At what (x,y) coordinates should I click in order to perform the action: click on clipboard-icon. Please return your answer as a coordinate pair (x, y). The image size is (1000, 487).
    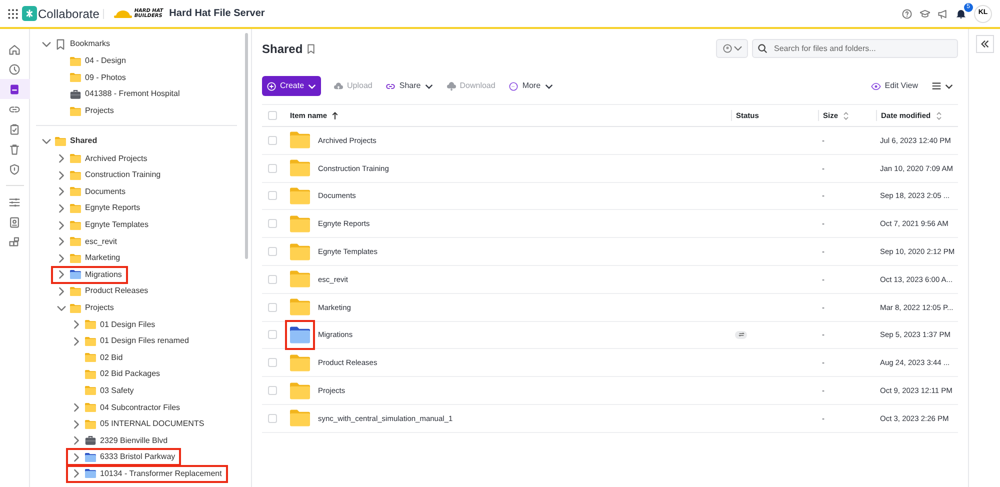
    Looking at the image, I should click on (14, 129).